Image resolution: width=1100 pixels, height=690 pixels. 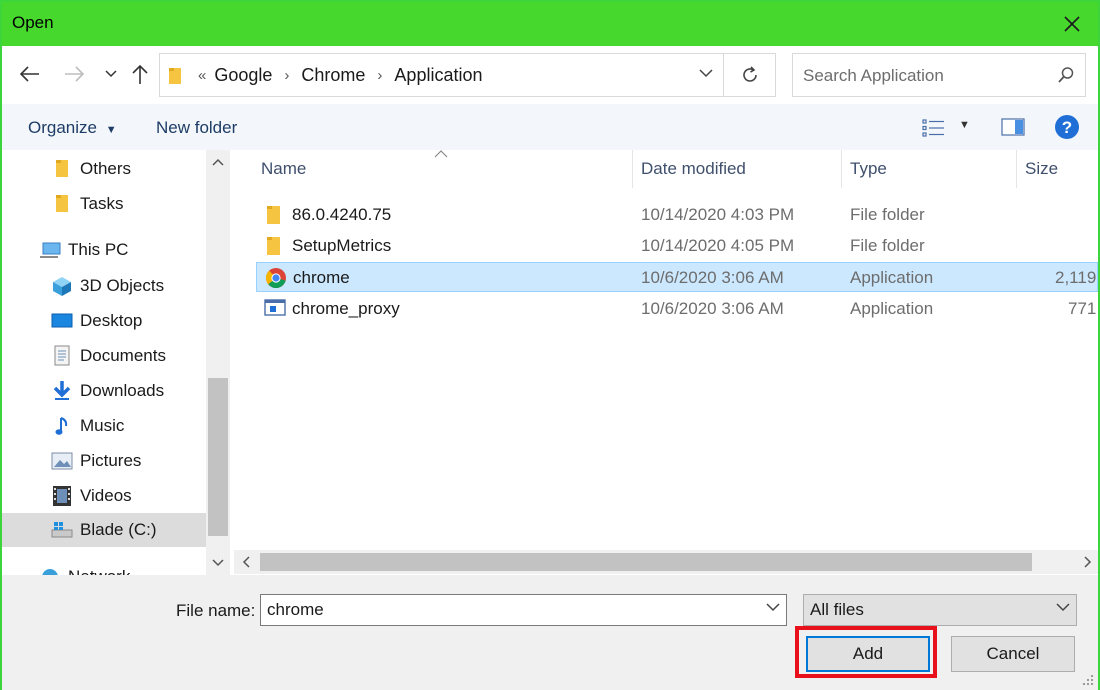 I want to click on search-box: Search Application, so click(x=939, y=75).